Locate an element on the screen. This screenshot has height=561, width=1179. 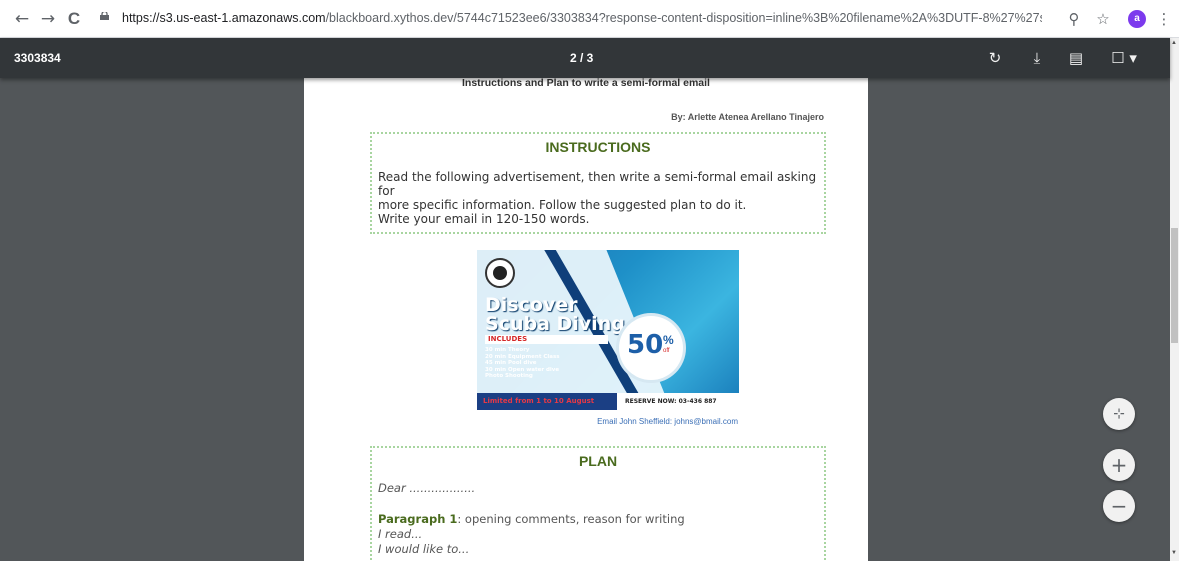
url-host: https://s3.us-east-1.amazonaws.com is located at coordinates (224, 18).